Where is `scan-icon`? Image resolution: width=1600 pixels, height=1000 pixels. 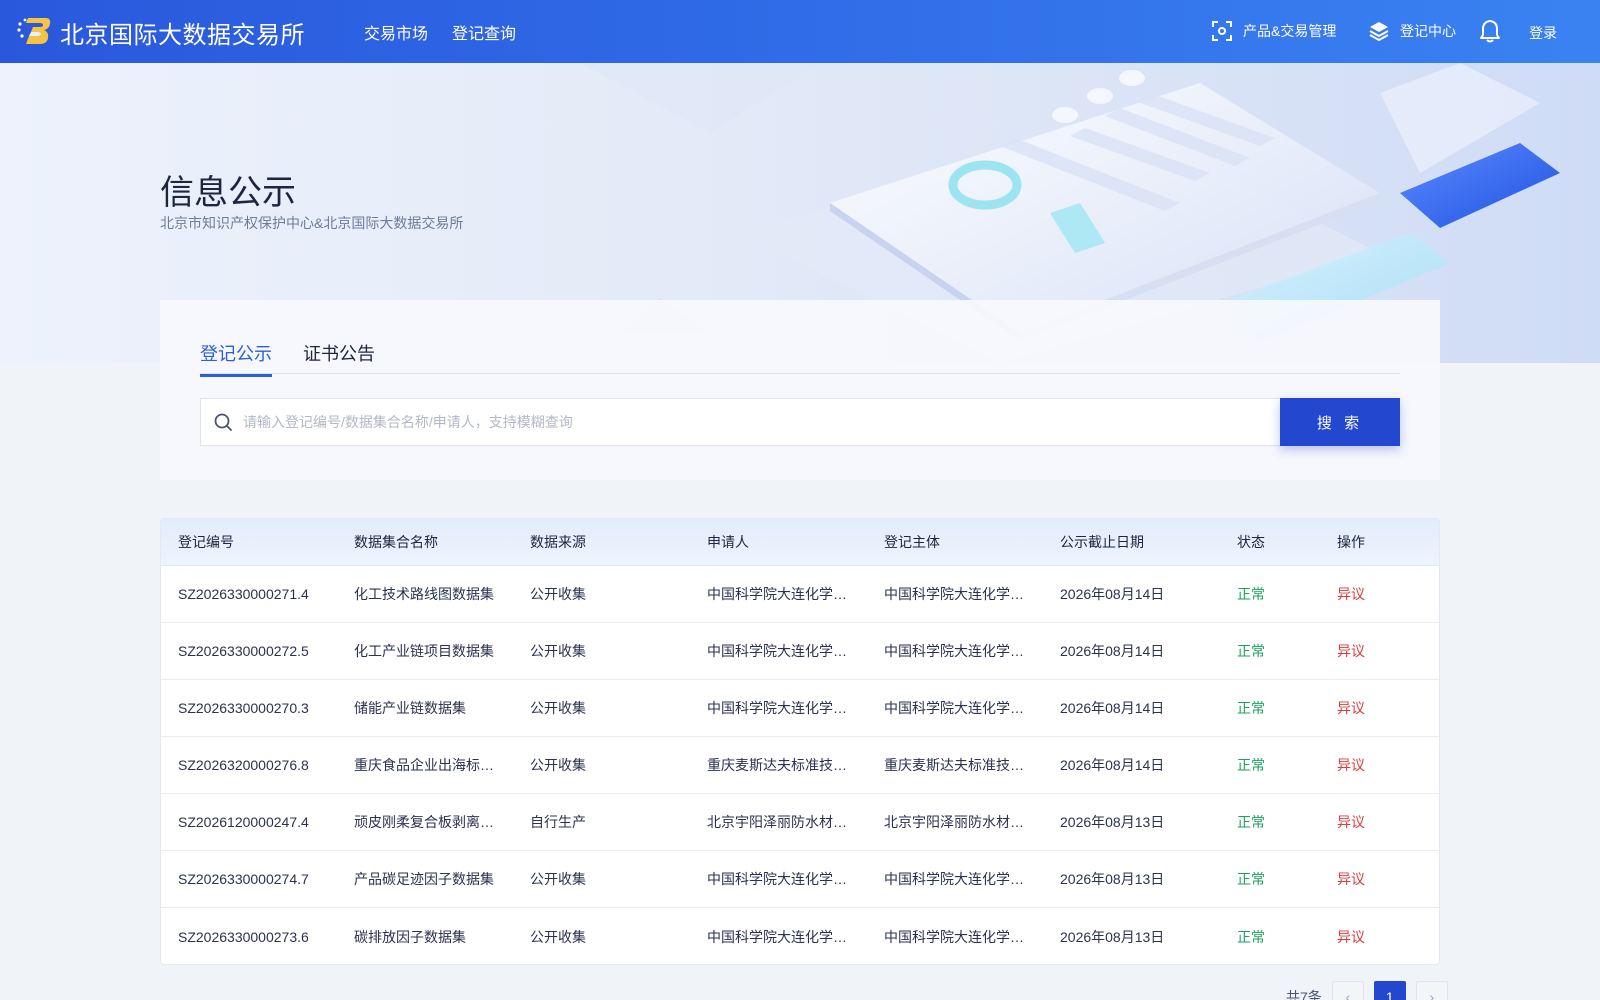 scan-icon is located at coordinates (1222, 31).